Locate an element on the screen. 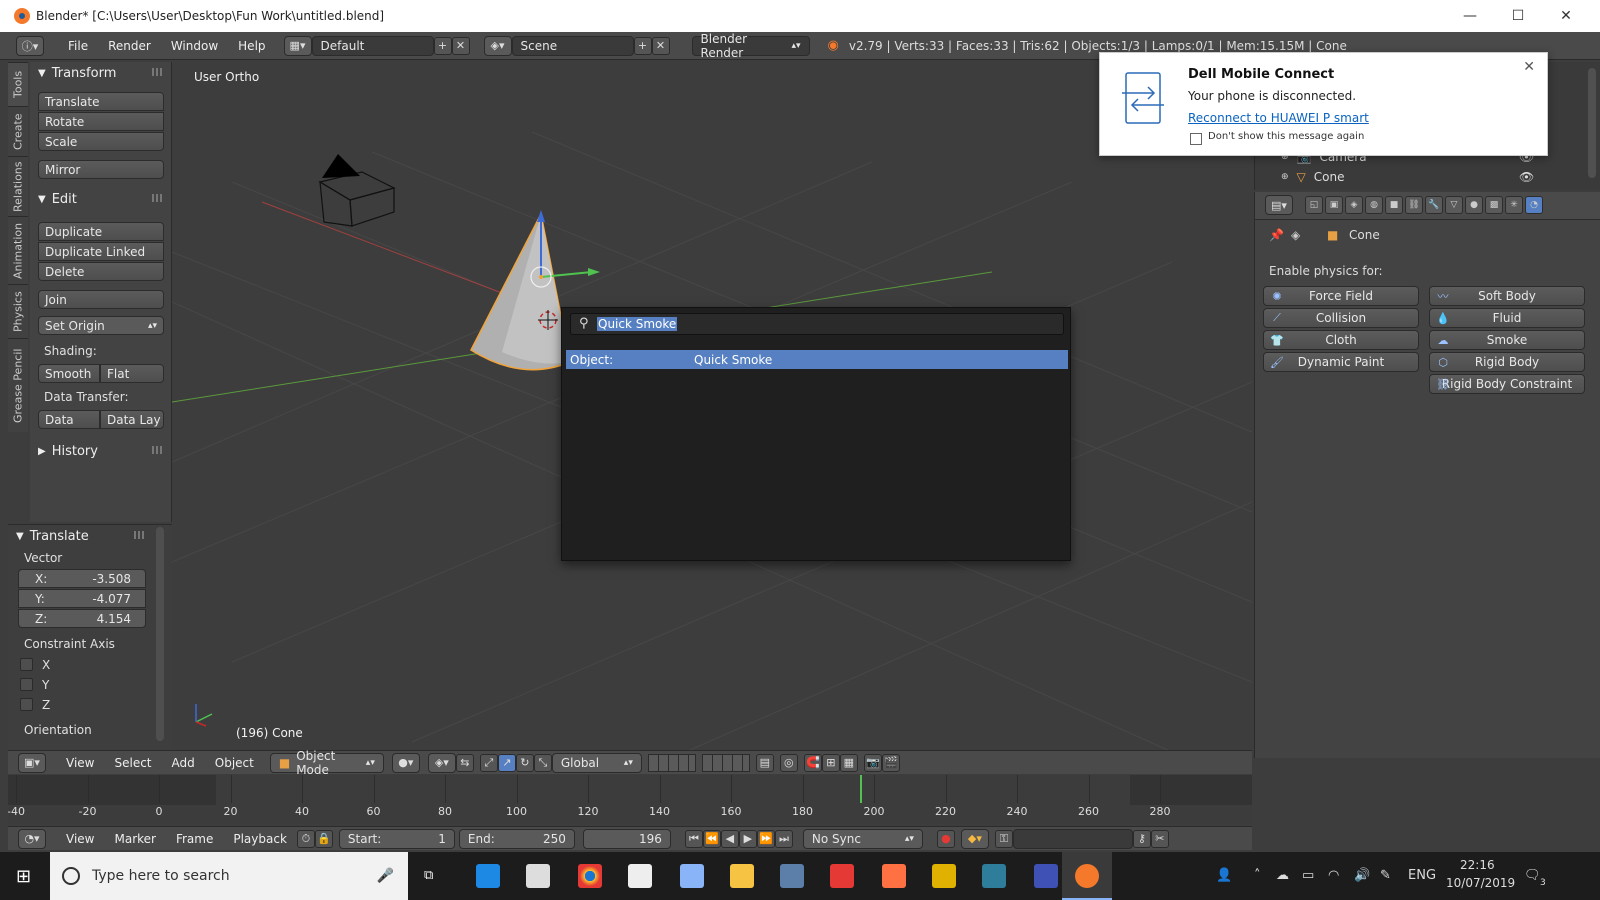 This screenshot has height=900, width=1600. transform-orientation-dropdown: Global ▴▾ is located at coordinates (596, 762).